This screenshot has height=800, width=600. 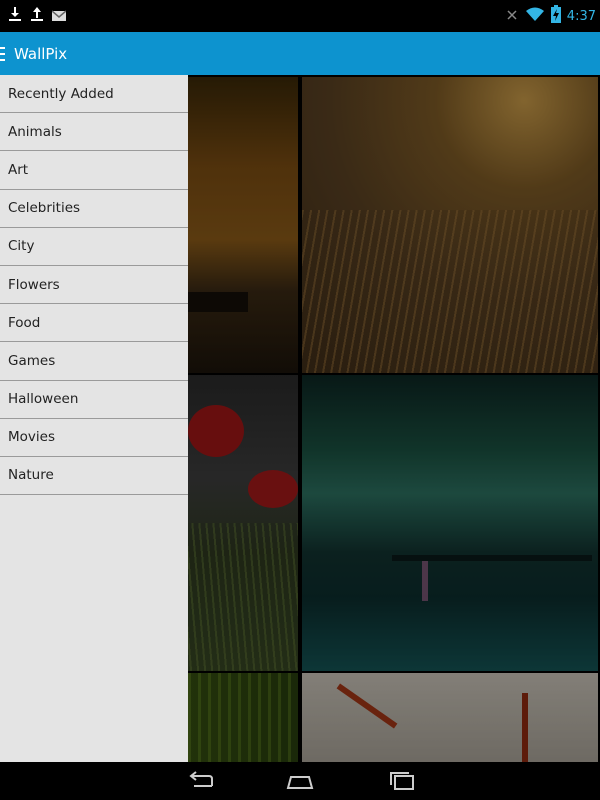 What do you see at coordinates (15, 16) in the screenshot?
I see `download-icon` at bounding box center [15, 16].